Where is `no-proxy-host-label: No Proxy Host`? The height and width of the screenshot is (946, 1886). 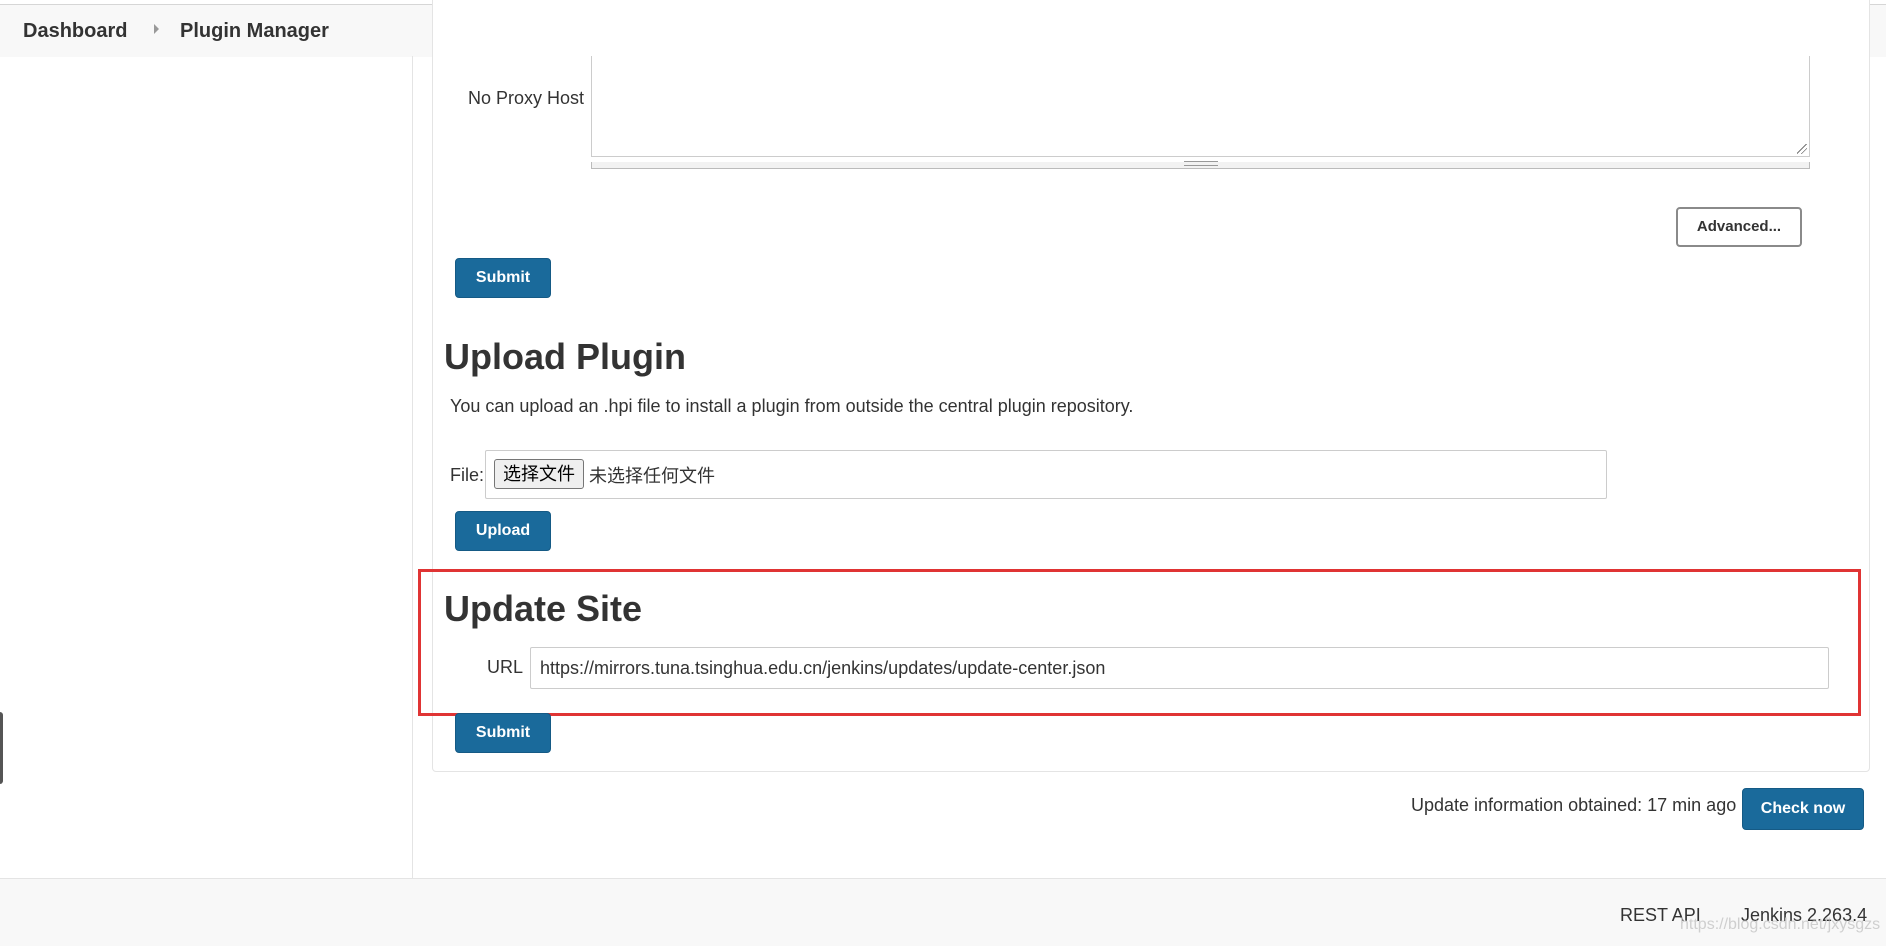 no-proxy-host-label: No Proxy Host is located at coordinates (526, 98).